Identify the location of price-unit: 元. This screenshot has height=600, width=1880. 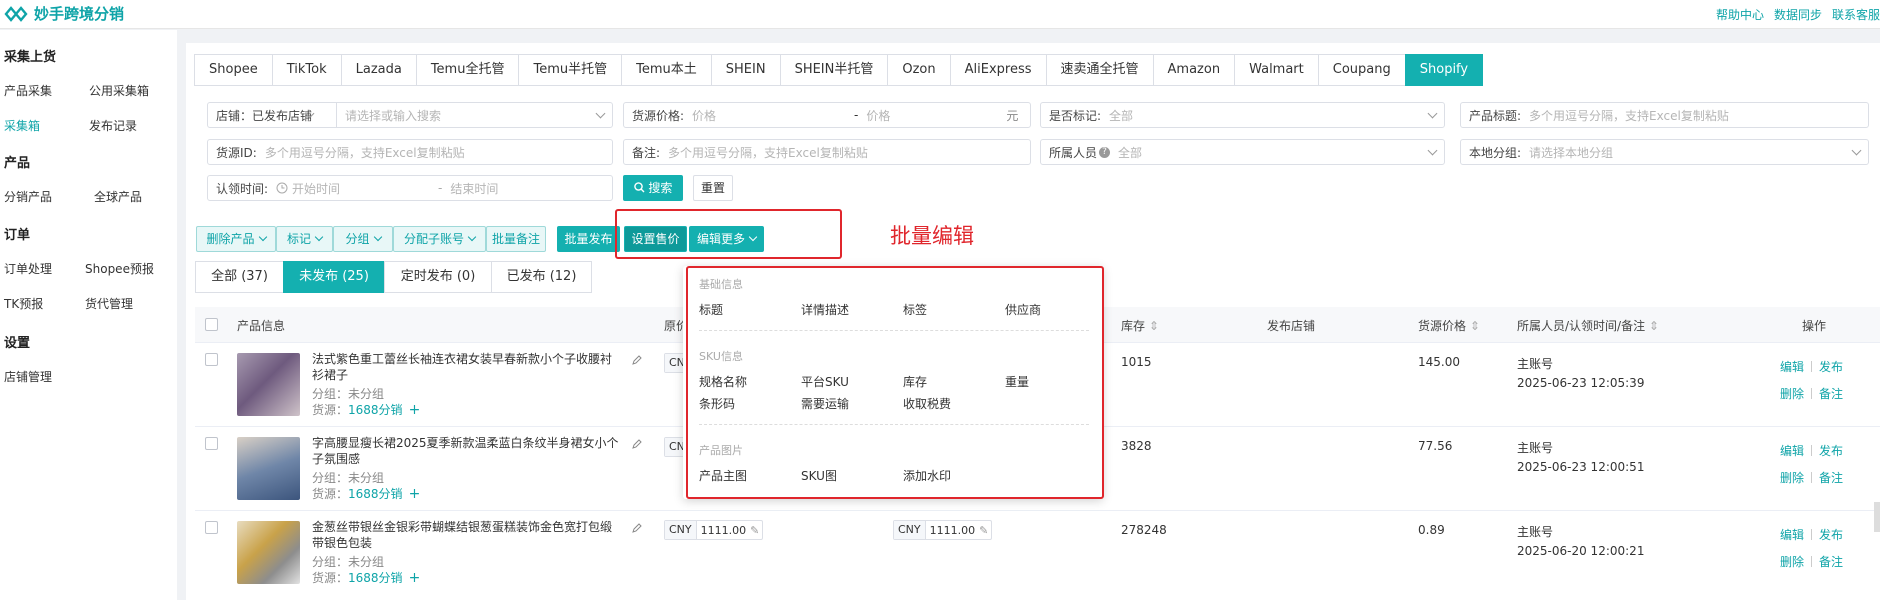
(1012, 115).